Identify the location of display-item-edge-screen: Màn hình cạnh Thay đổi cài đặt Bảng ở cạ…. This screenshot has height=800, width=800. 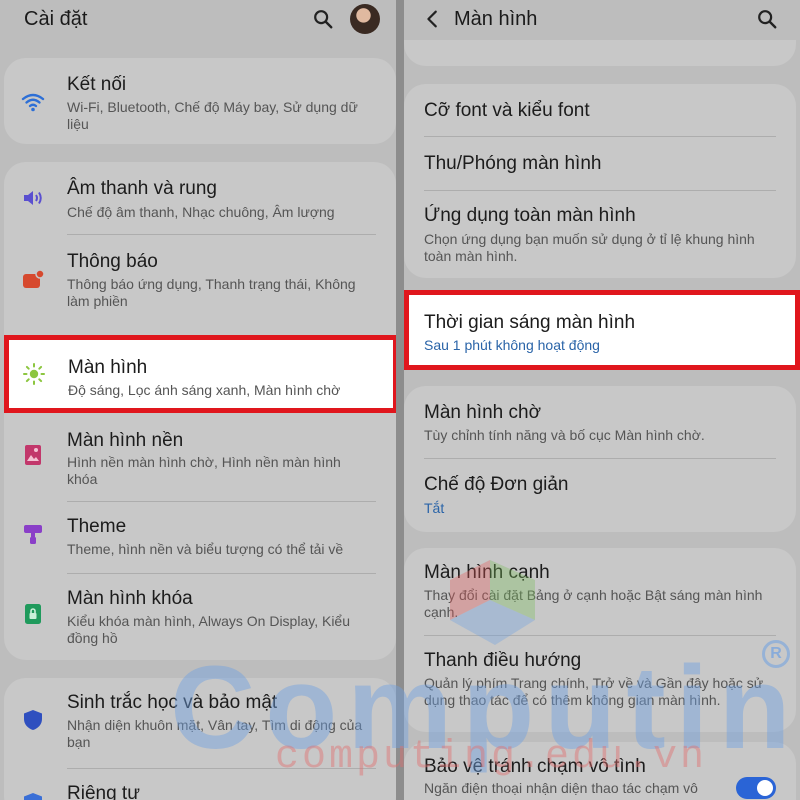
(600, 591).